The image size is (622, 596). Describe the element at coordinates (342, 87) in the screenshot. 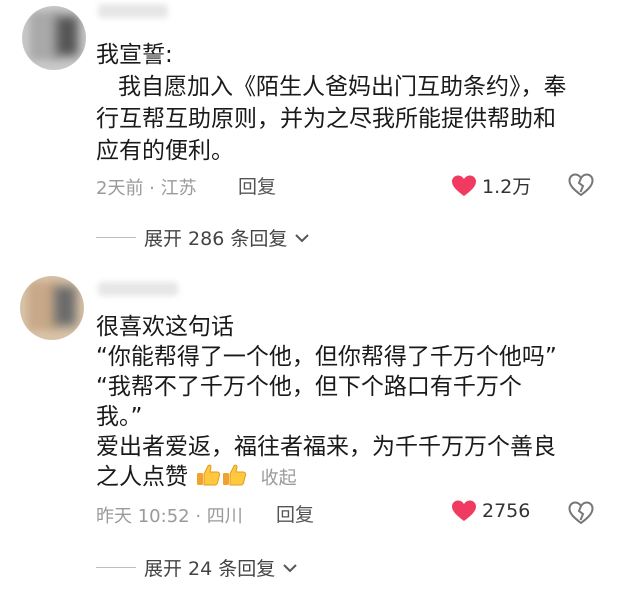

I see `comment-text-line: 我自愿加入《陌生人爸妈出门互助条约》，奉` at that location.